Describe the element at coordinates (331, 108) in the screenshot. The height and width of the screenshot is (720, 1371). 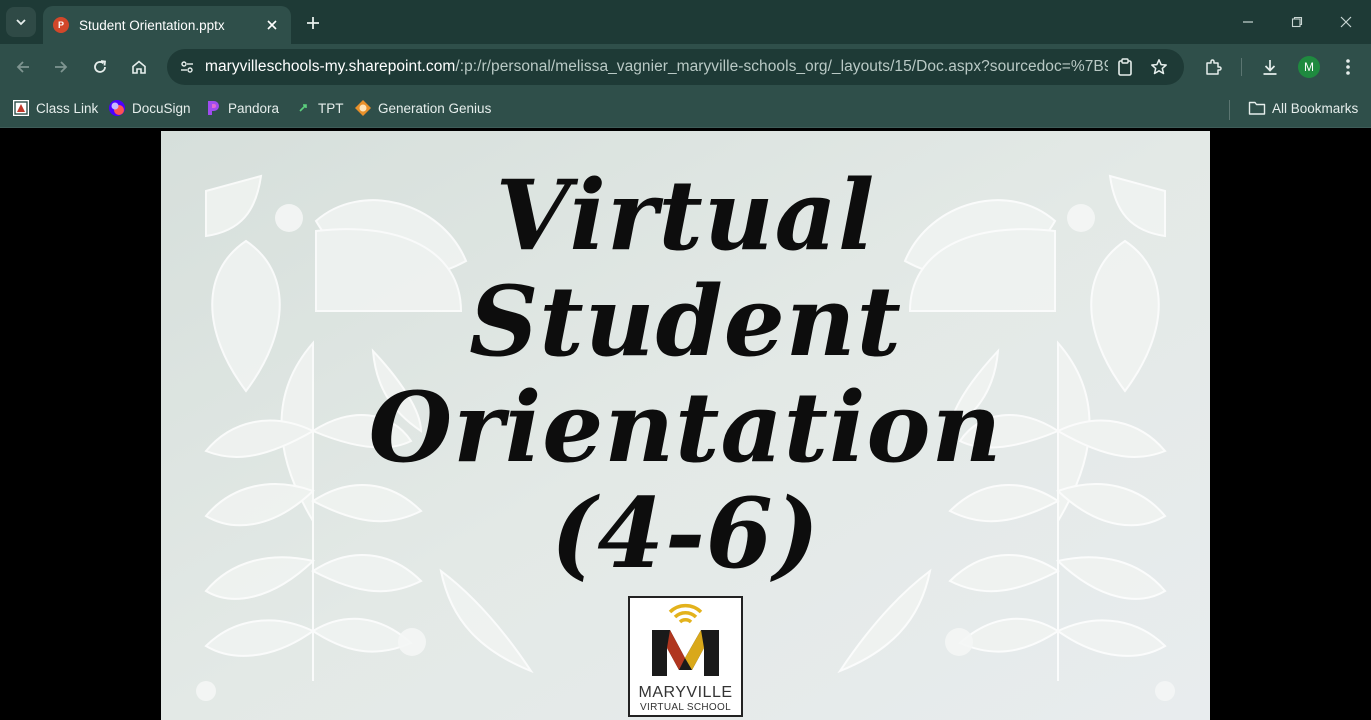
I see `bookmark-label: TPT` at that location.